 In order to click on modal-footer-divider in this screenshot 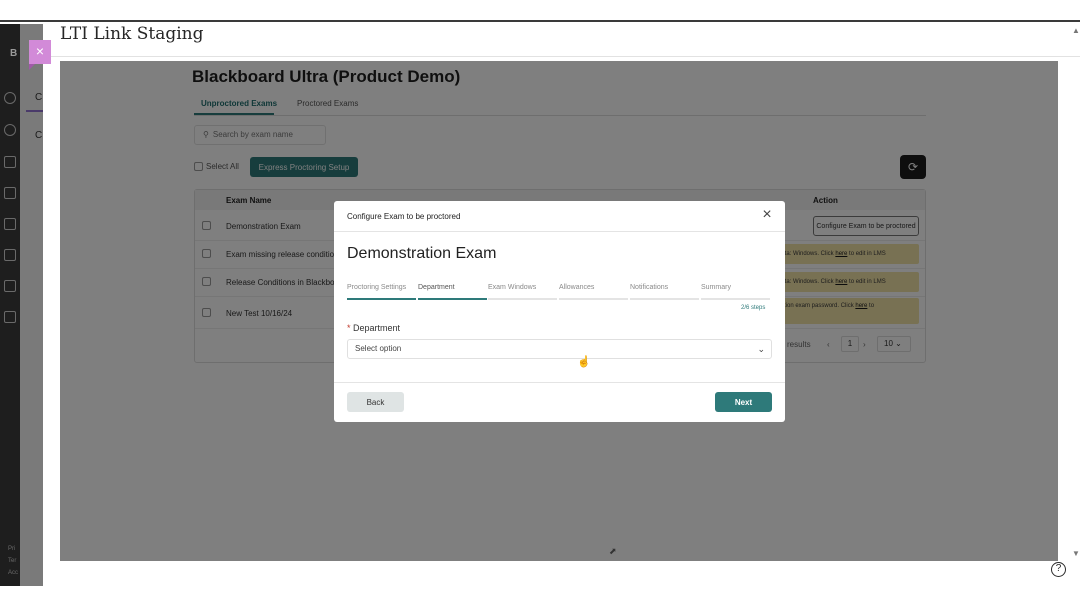, I will do `click(559, 382)`.